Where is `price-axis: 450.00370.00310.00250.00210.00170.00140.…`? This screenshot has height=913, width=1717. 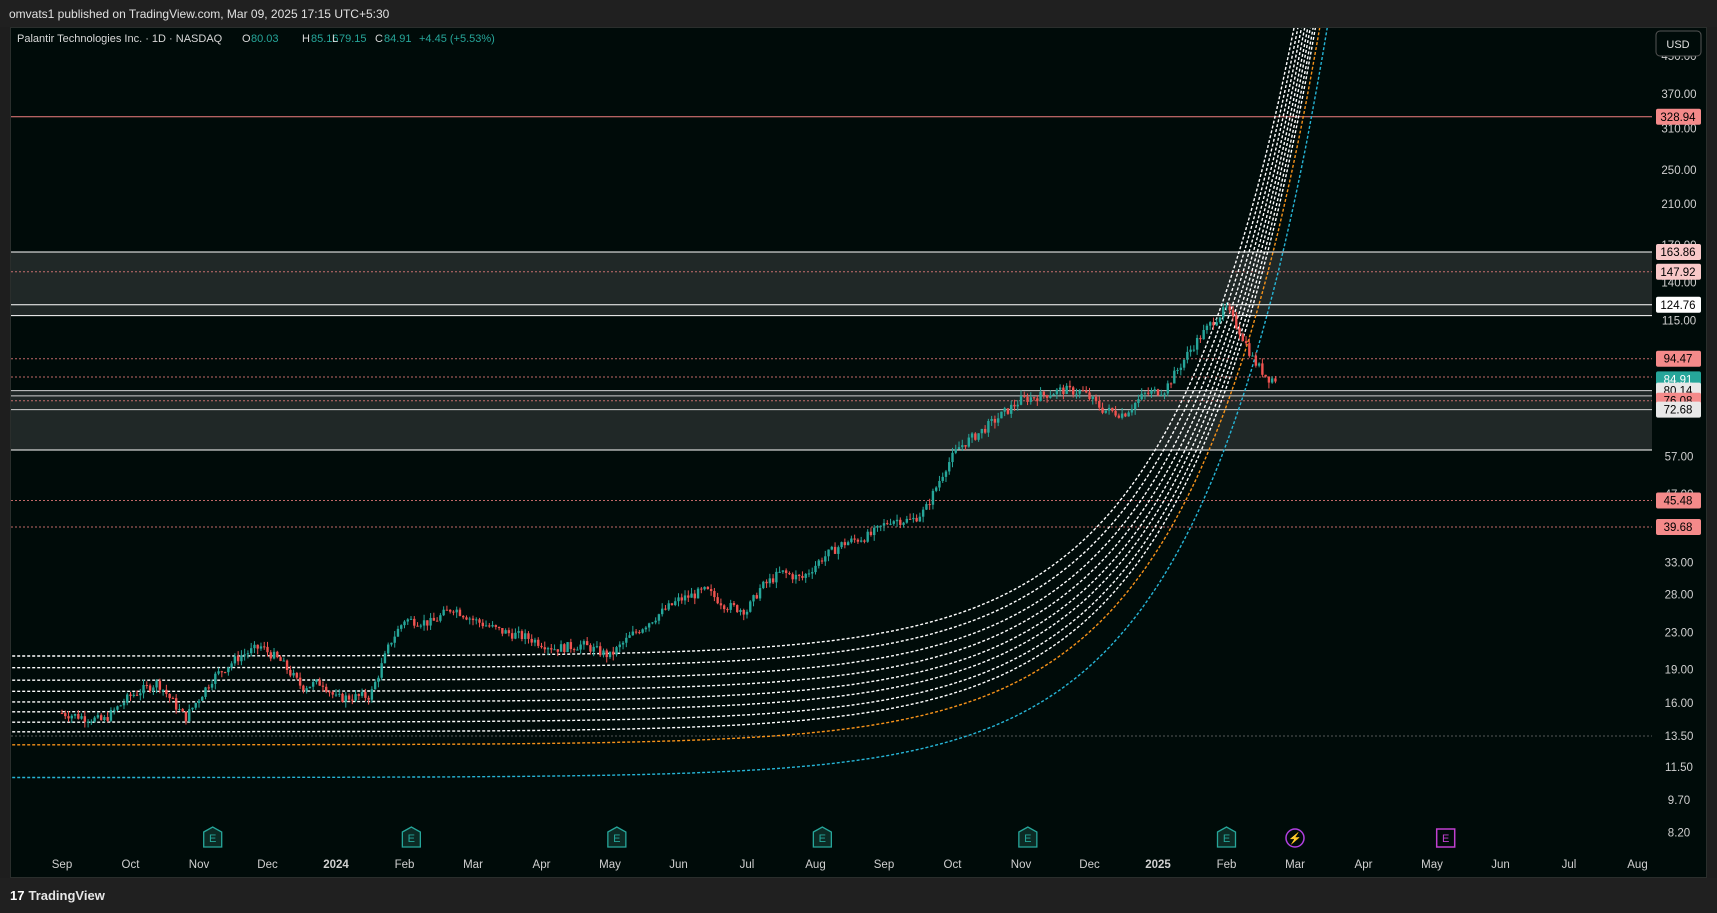 price-axis: 450.00370.00310.00250.00210.00170.00140.… is located at coordinates (1678, 445).